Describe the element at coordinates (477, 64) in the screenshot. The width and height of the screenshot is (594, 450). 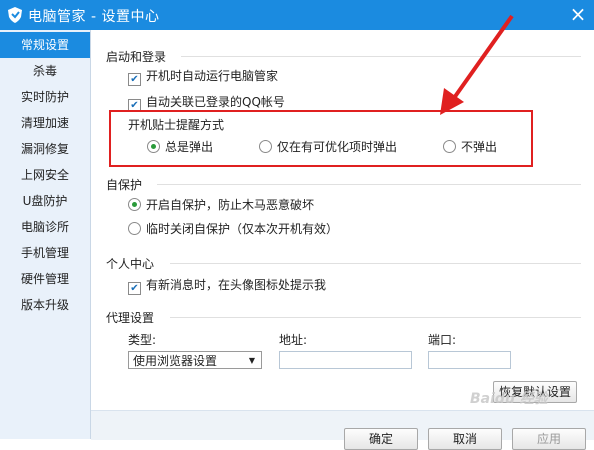
I see `annotation-arrow-icon` at that location.